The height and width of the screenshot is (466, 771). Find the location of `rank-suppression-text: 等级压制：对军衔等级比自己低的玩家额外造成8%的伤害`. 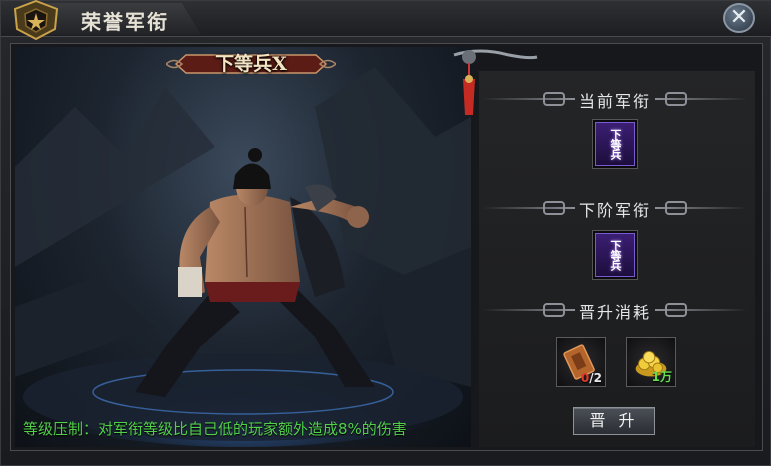

rank-suppression-text: 等级压制：对军衔等级比自己低的玩家额外造成8%的伤害 is located at coordinates (215, 429).